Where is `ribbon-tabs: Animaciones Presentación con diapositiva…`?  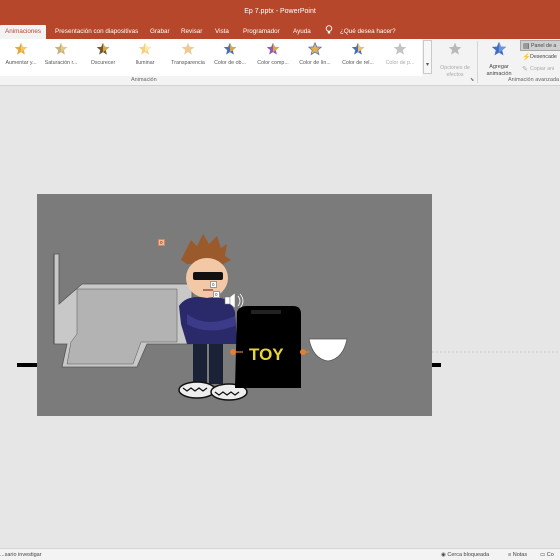 ribbon-tabs: Animaciones Presentación con diapositiva… is located at coordinates (280, 30).